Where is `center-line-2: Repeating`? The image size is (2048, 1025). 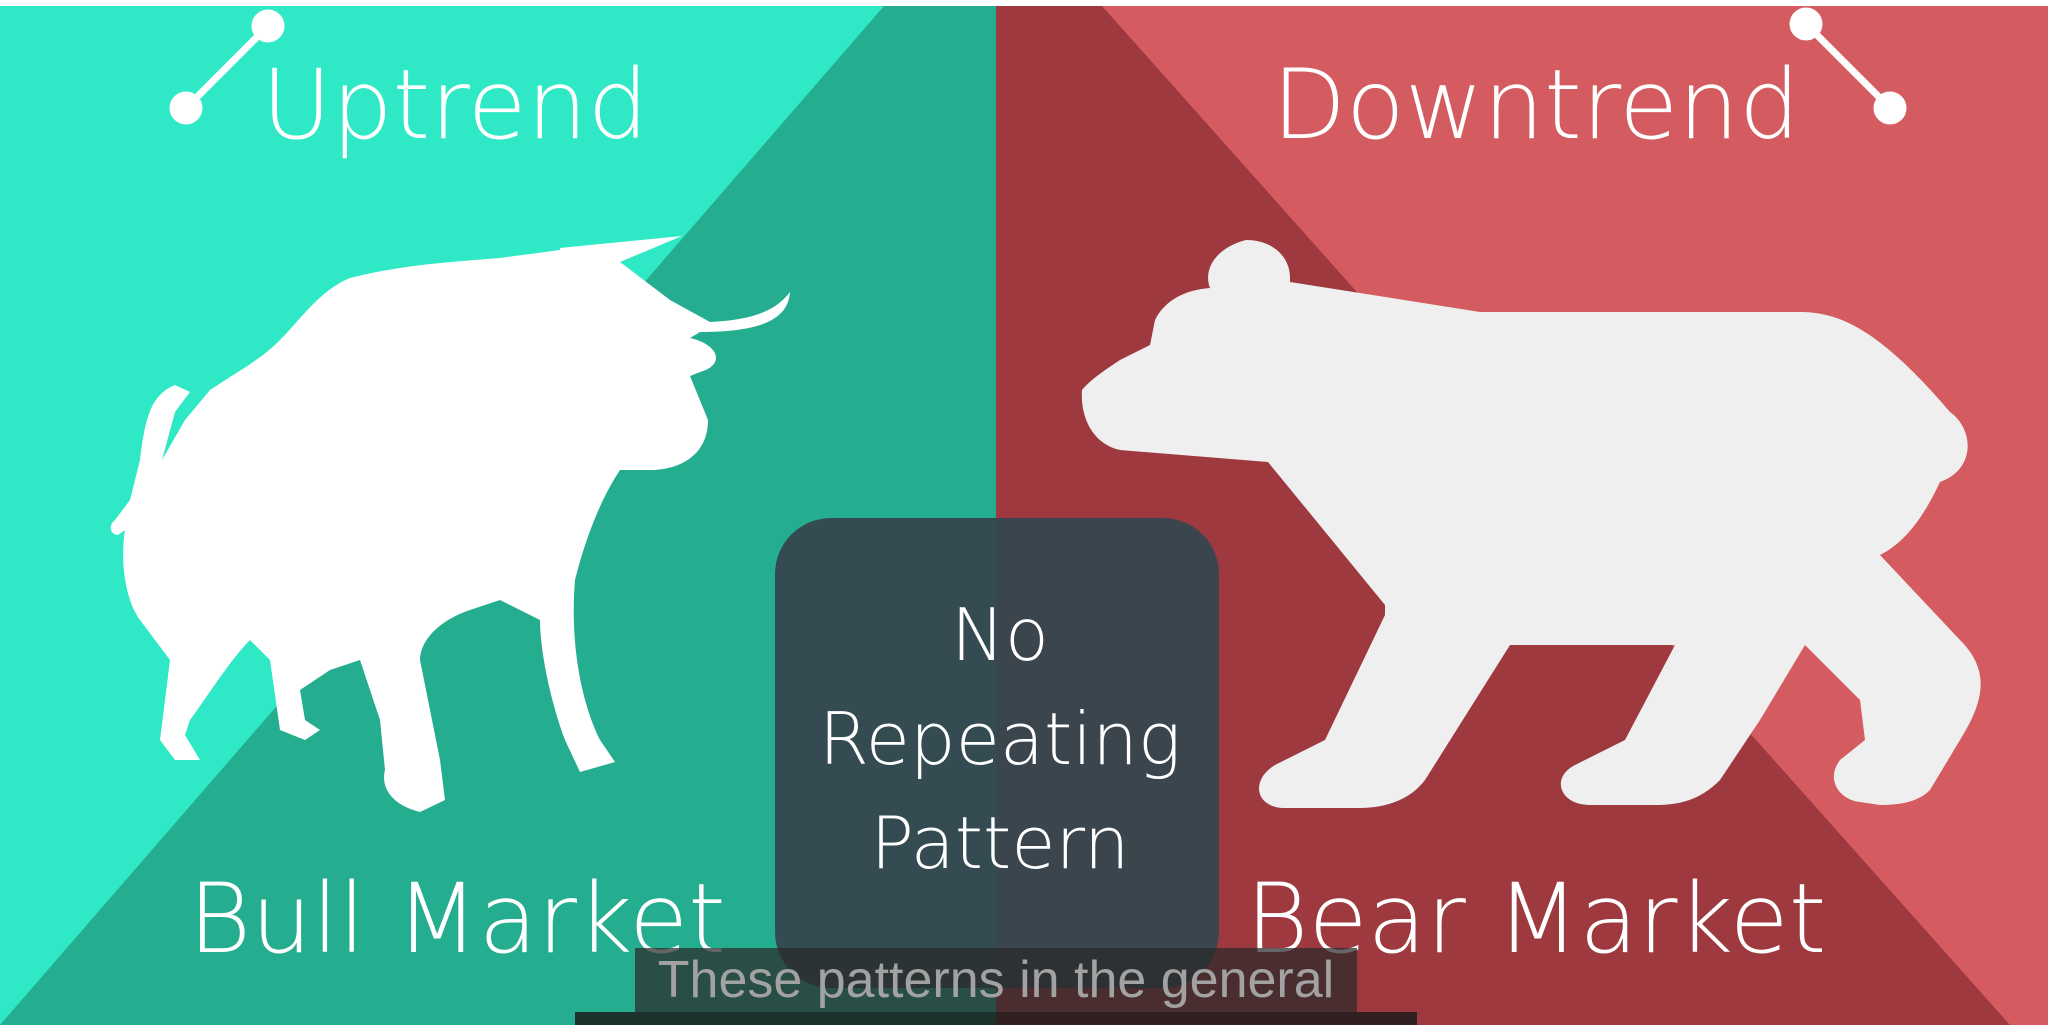
center-line-2: Repeating is located at coordinates (1000, 739).